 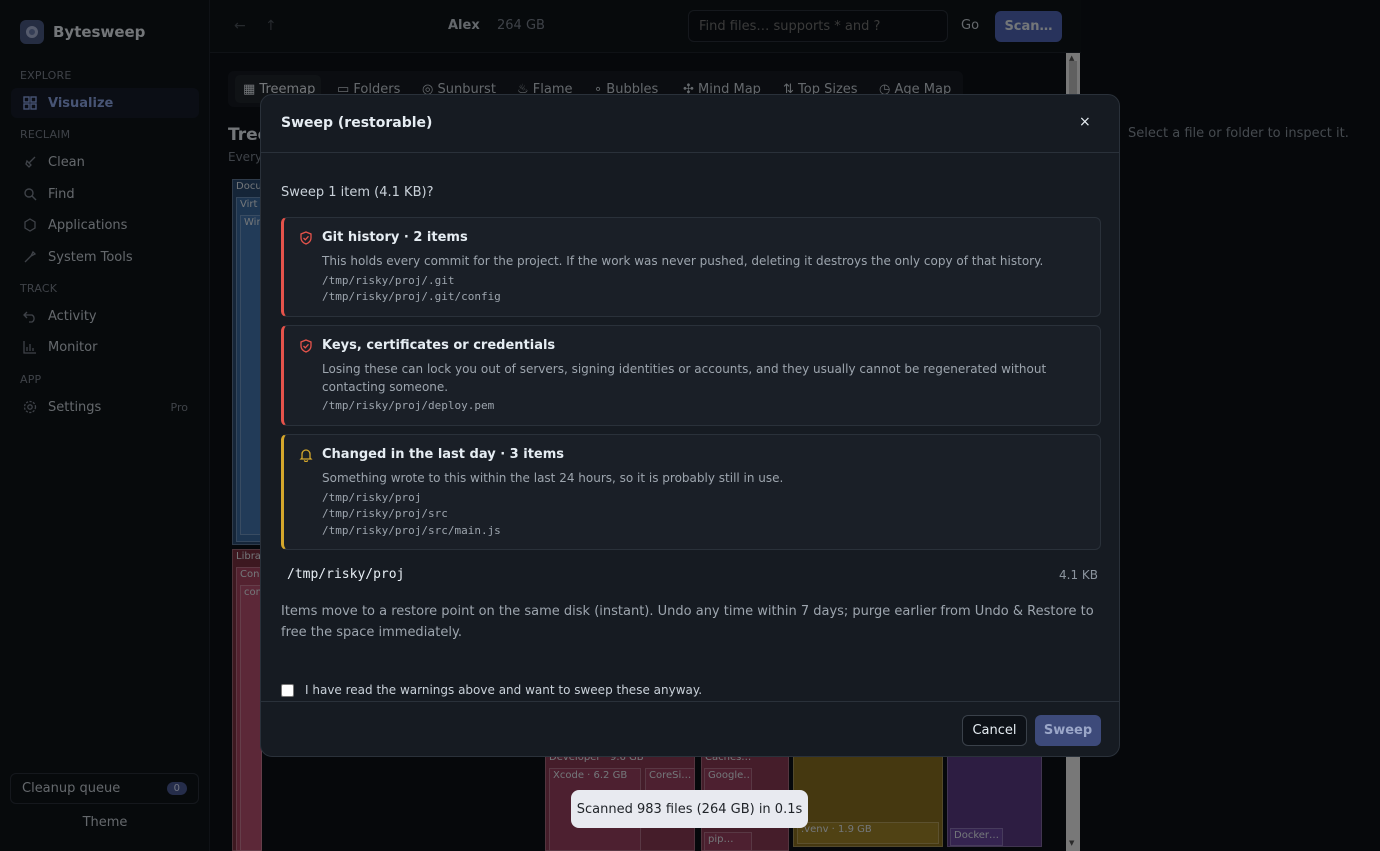 What do you see at coordinates (287, 690) in the screenshot?
I see `confirm-checkbox` at bounding box center [287, 690].